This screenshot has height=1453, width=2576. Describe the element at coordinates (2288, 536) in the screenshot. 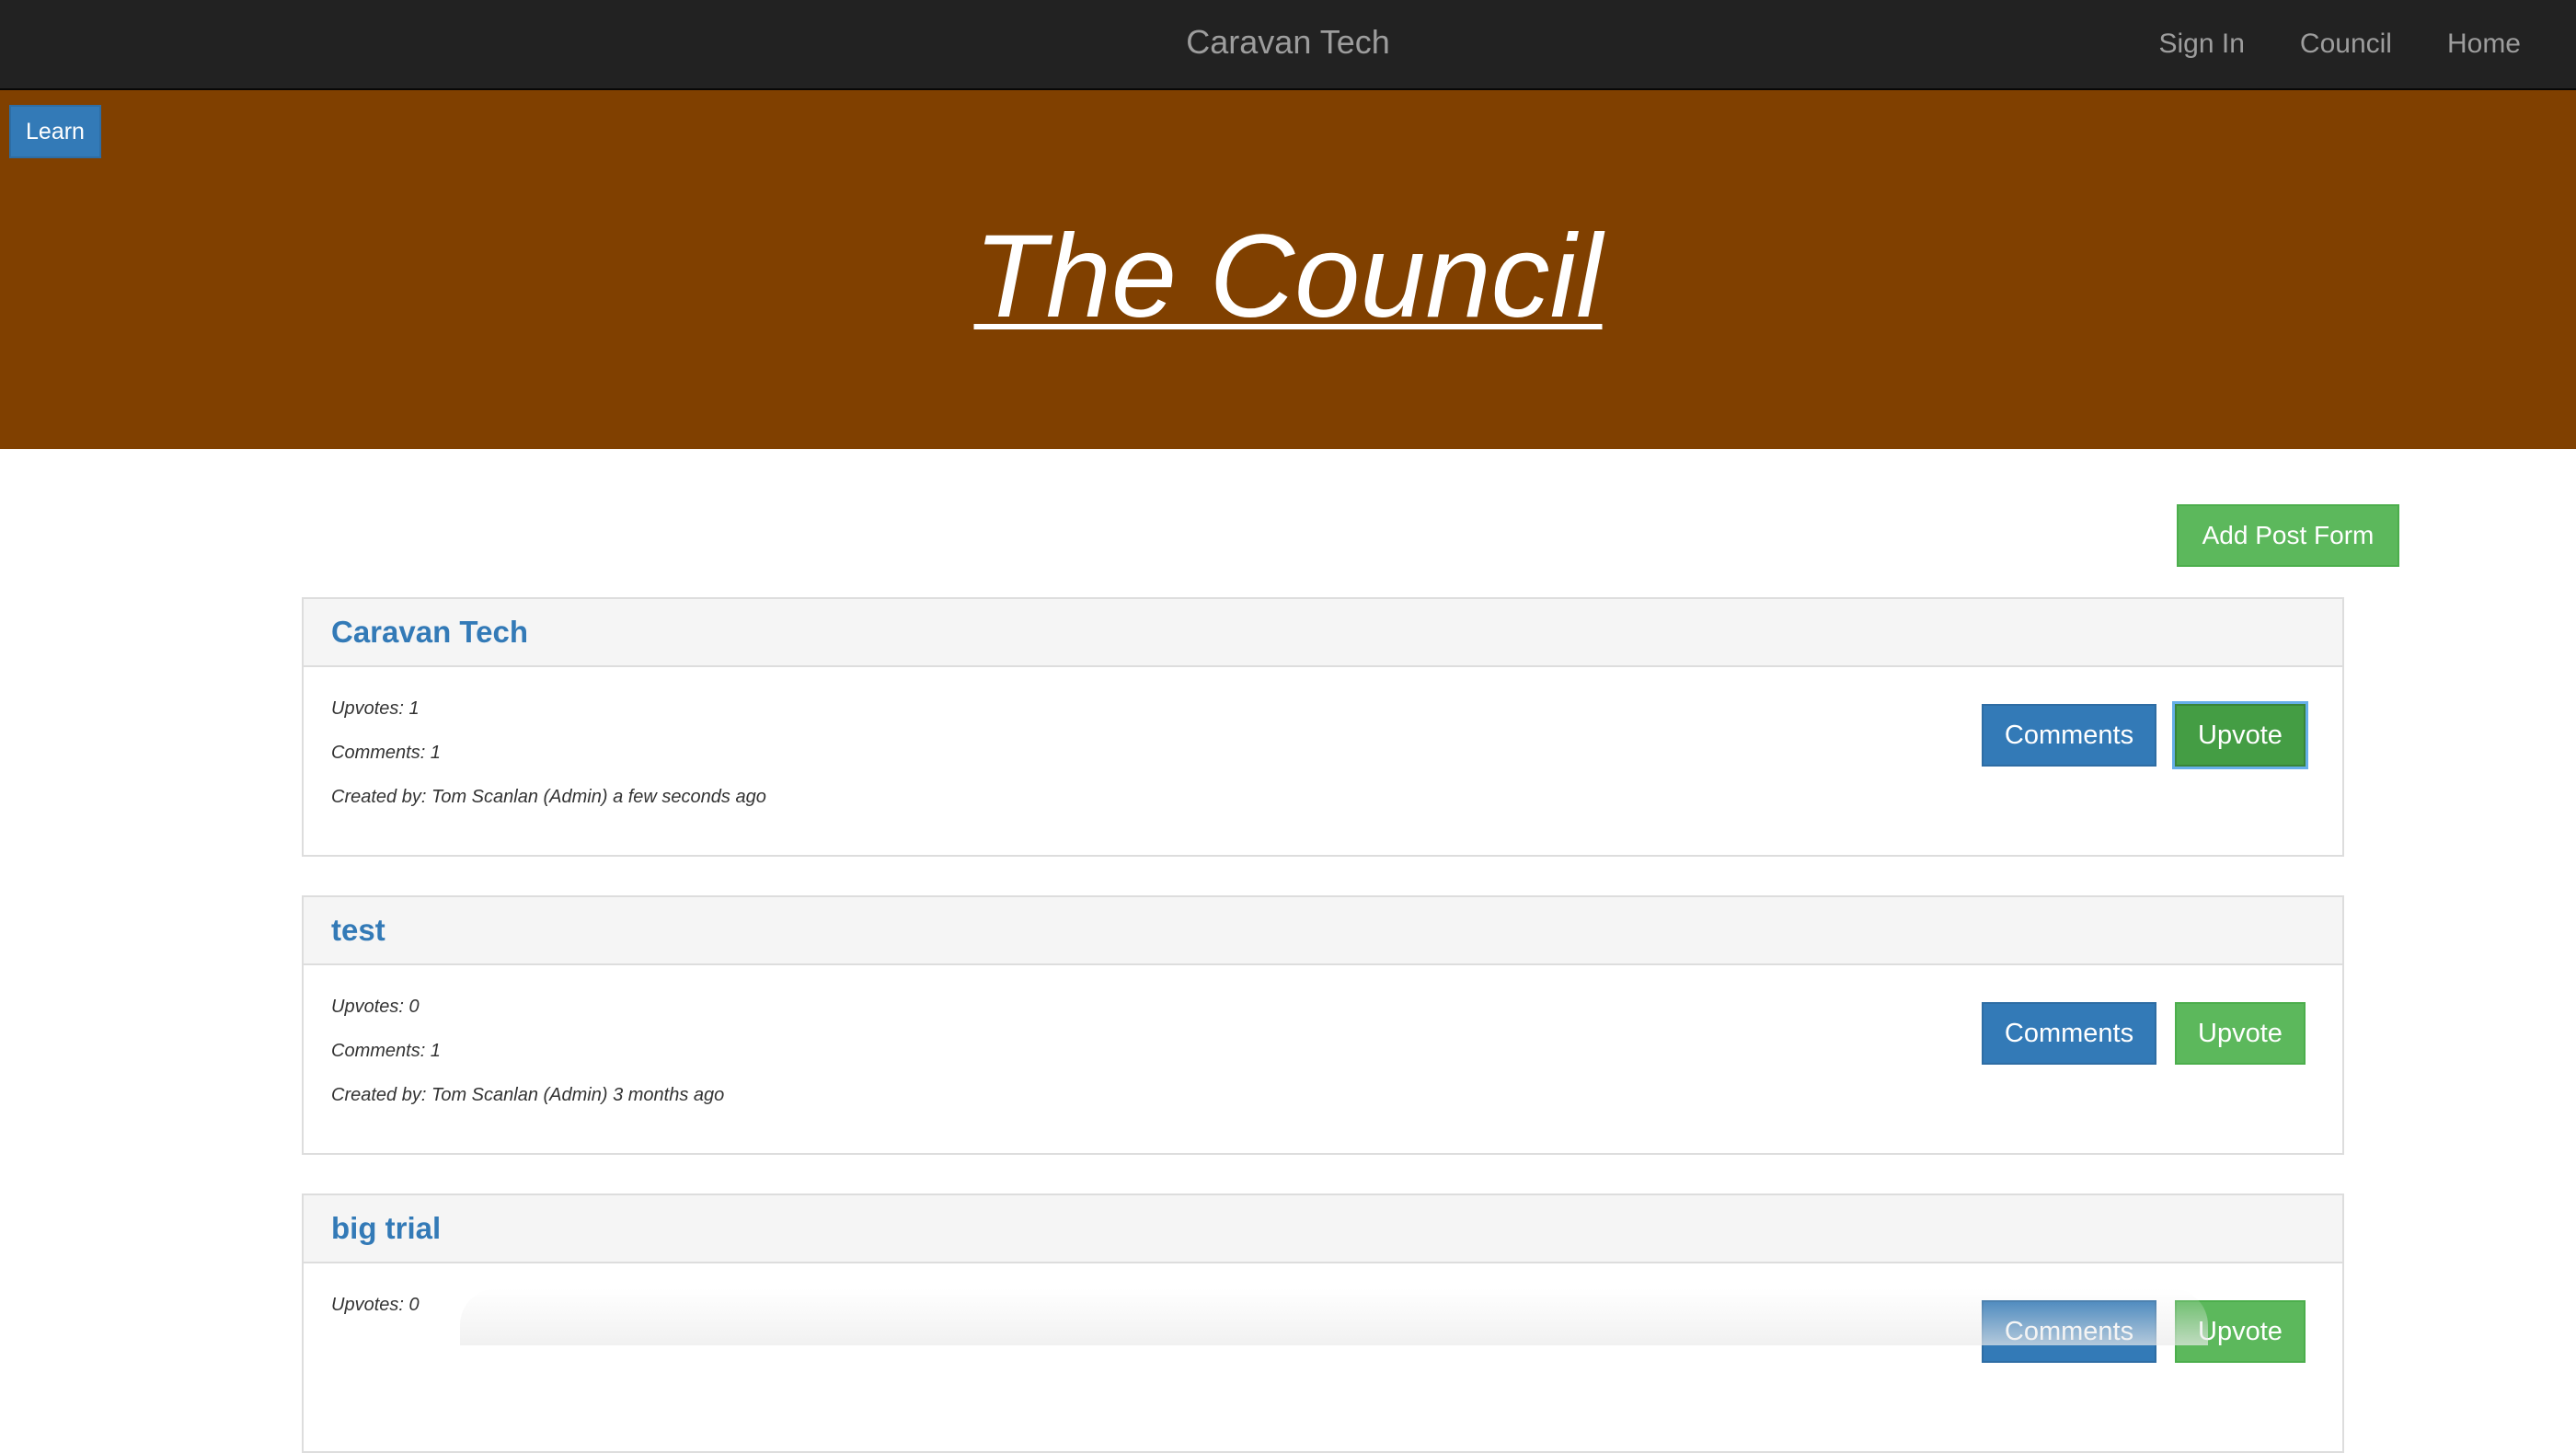

I see `add-post-form-button: Add Post Form` at that location.